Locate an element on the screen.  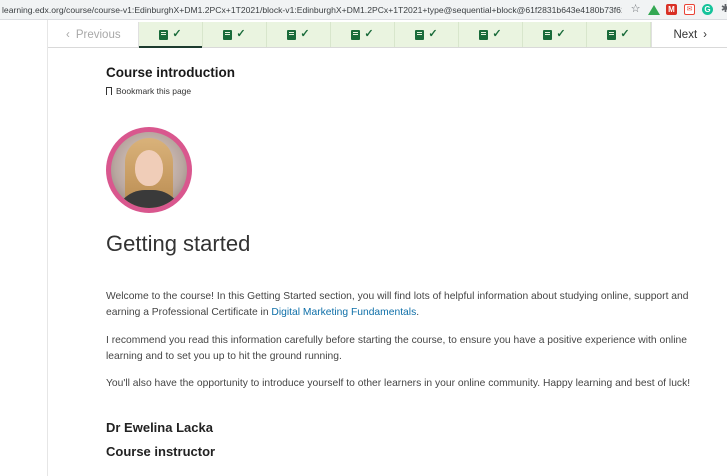
mendeley-icon: M is located at coordinates (671, 9).